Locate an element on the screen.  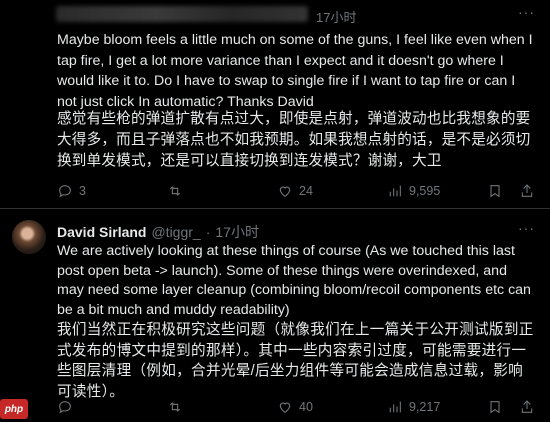
views-count: 9,217 is located at coordinates (425, 407).